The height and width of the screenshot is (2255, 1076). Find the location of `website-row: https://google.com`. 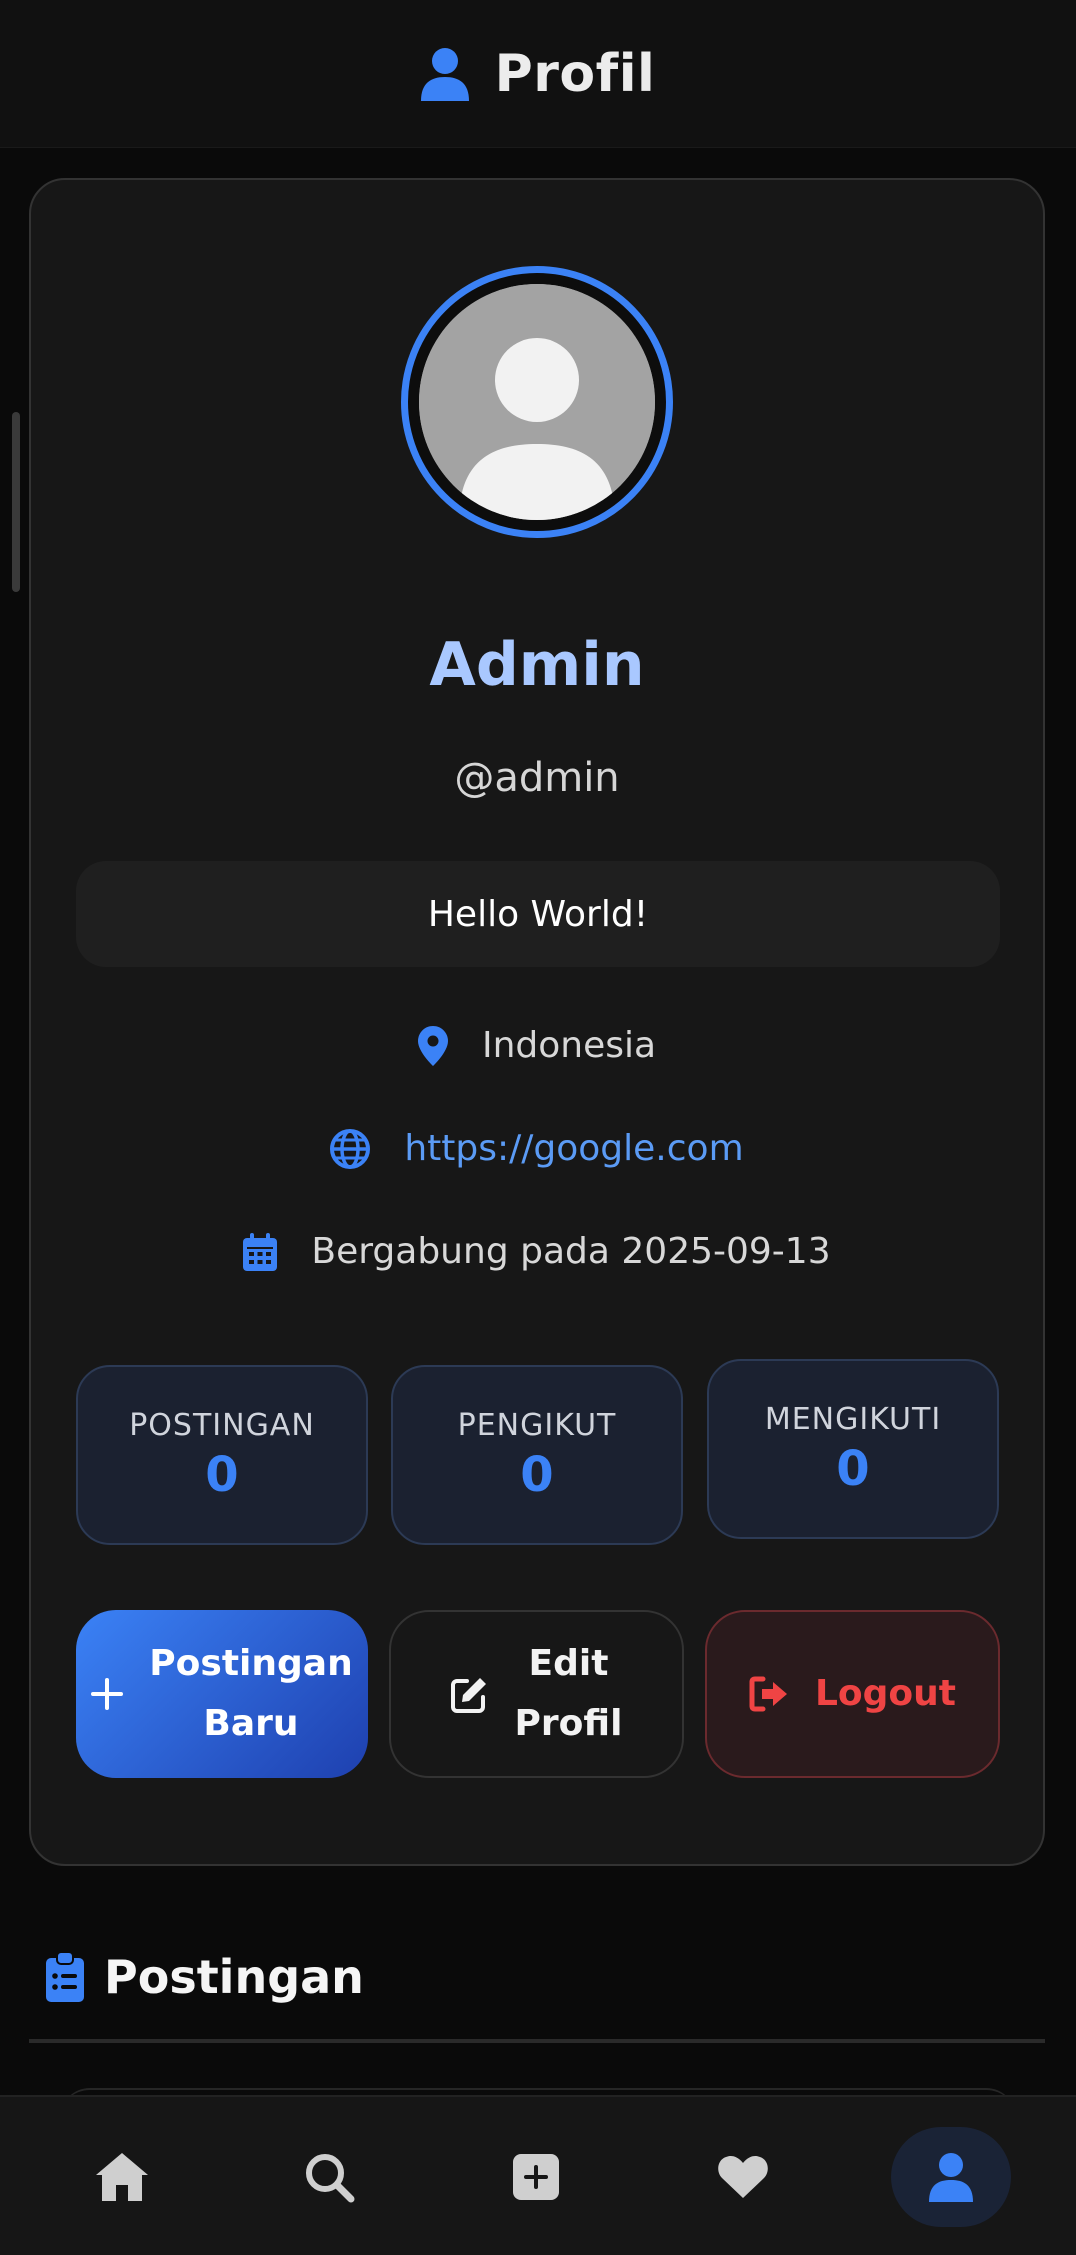

website-row: https://google.com is located at coordinates (537, 1148).